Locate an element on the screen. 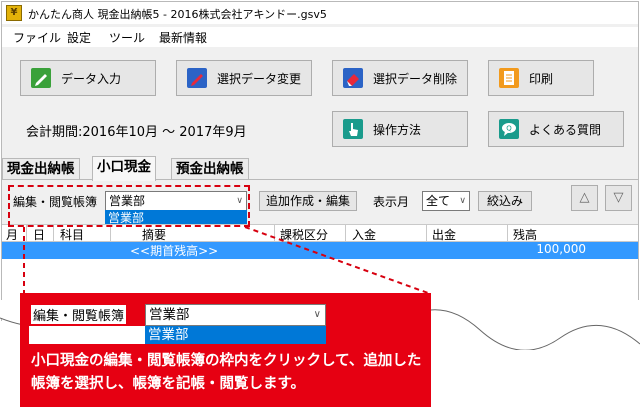 The image size is (640, 407). tab-petty-cash: 小口現金 is located at coordinates (124, 168).